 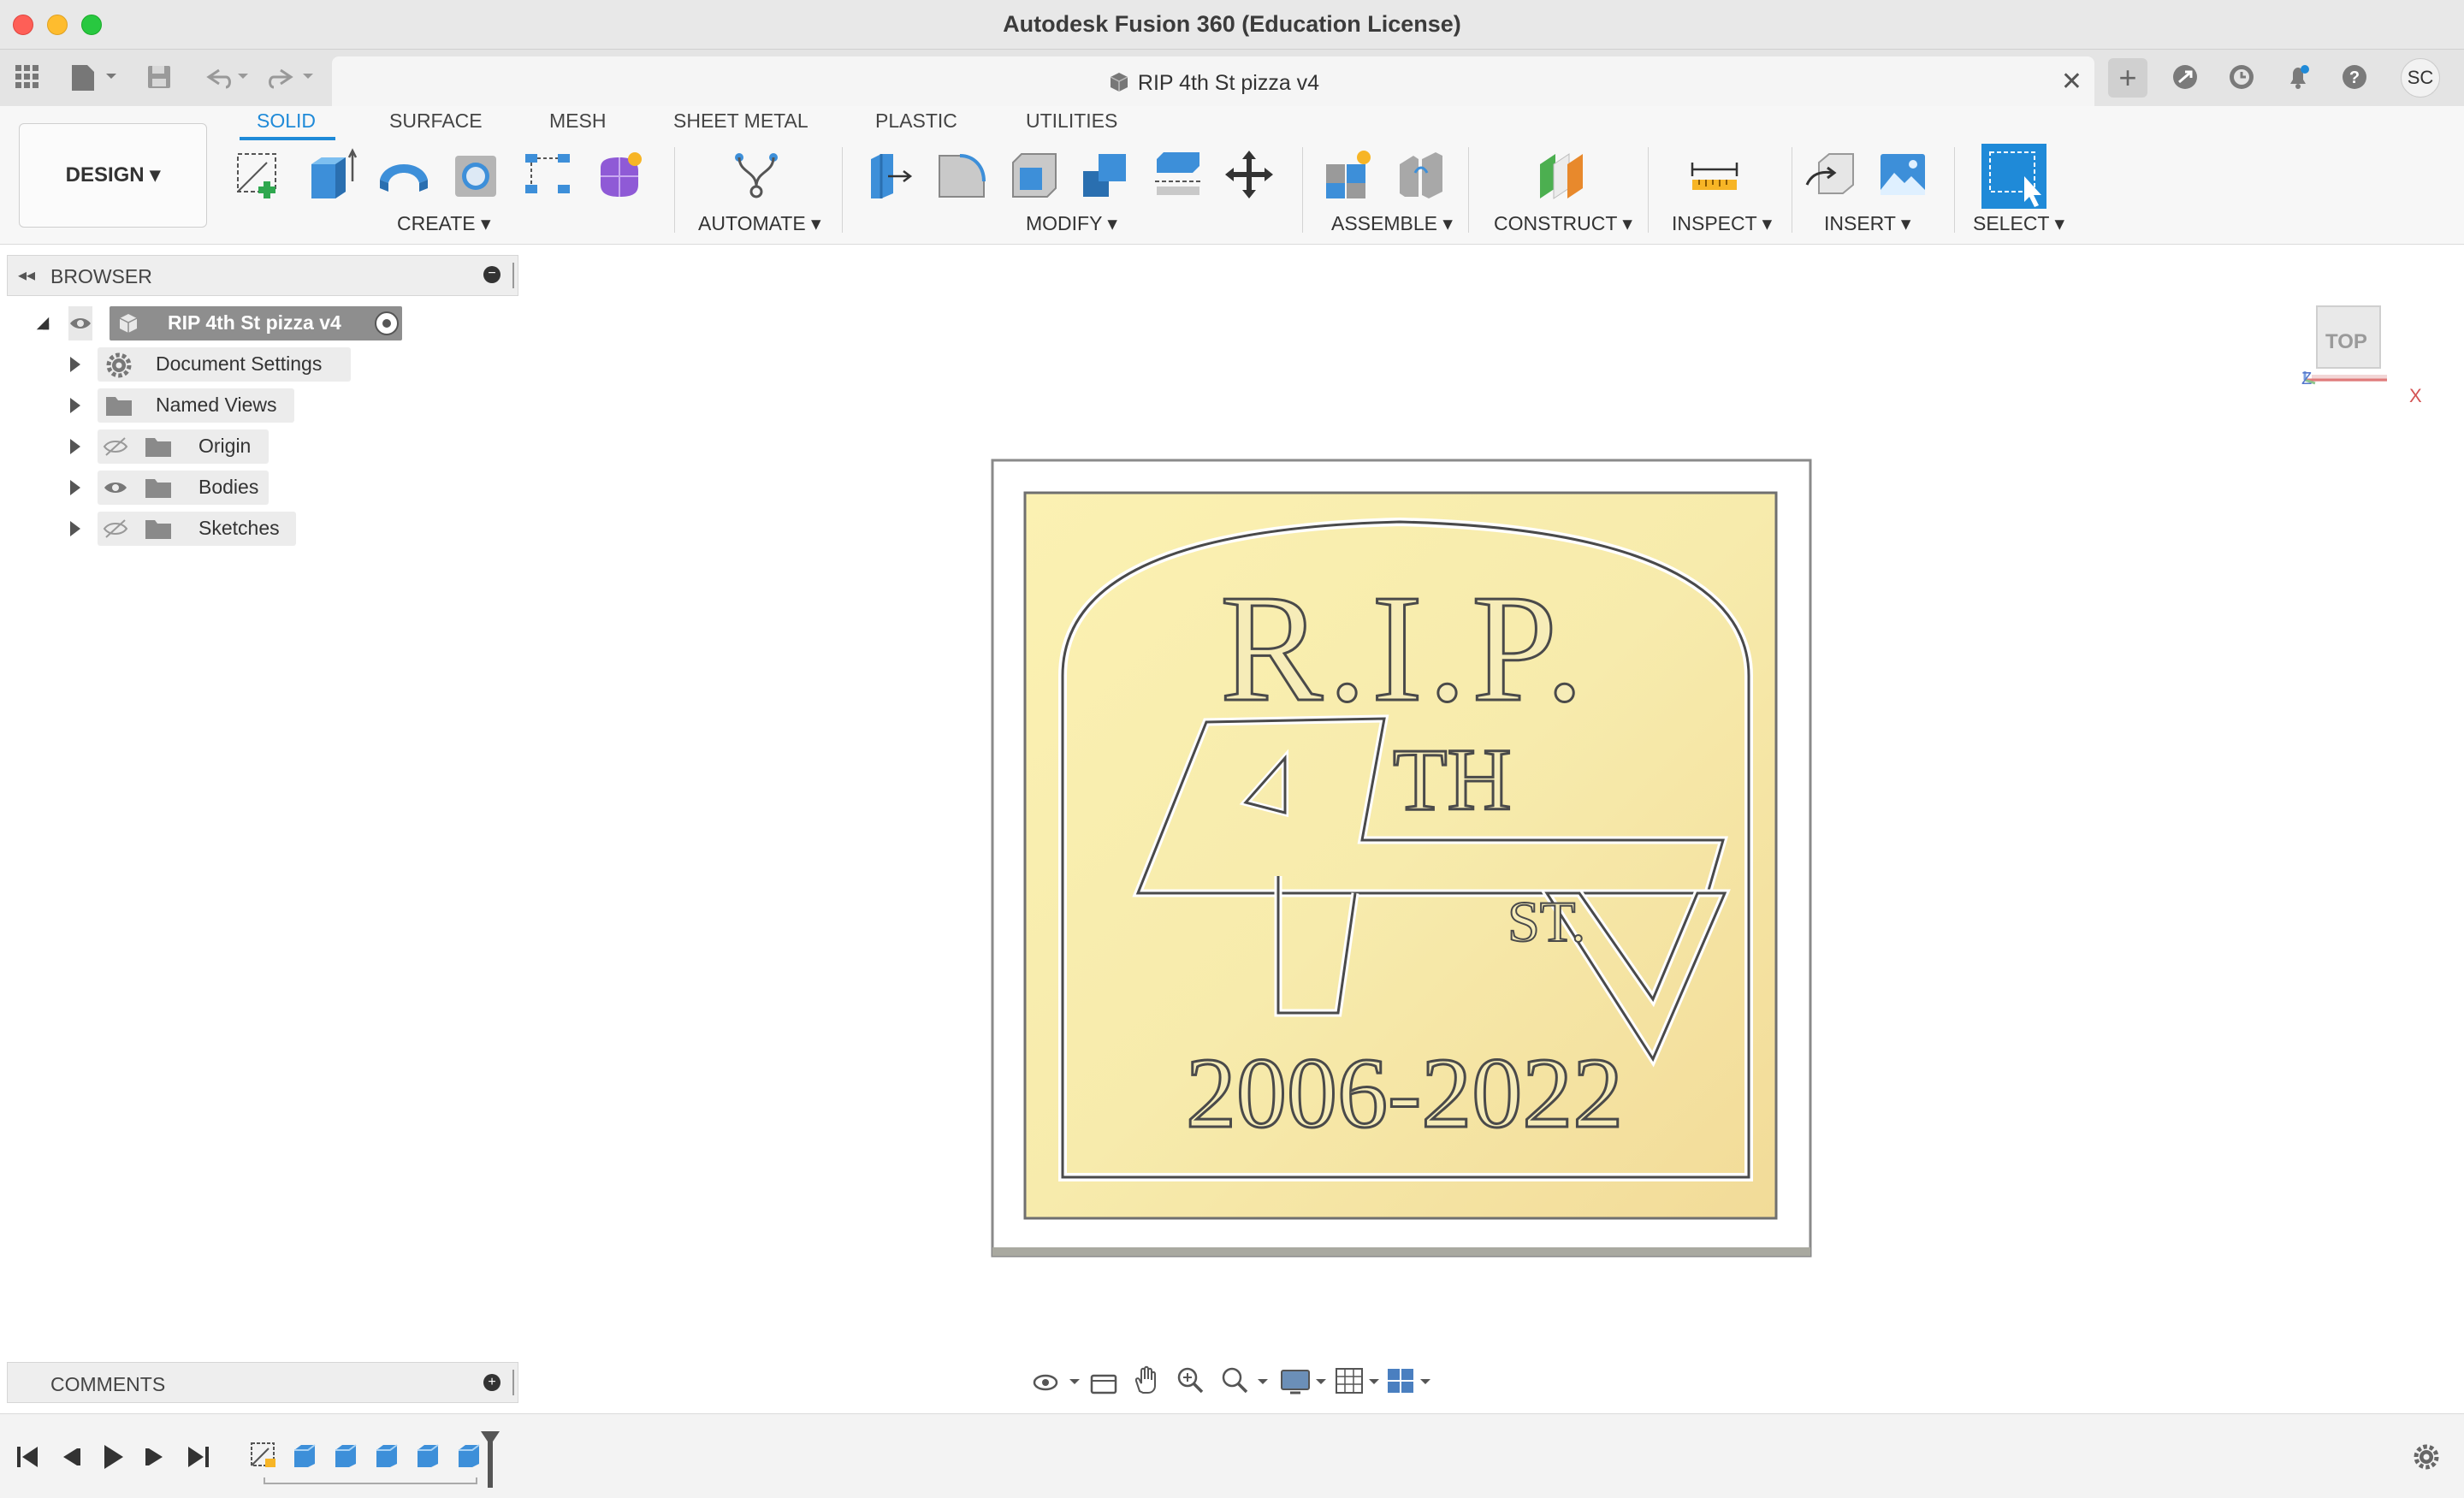 What do you see at coordinates (2365, 355) in the screenshot?
I see `viewcube: TOP X Z` at bounding box center [2365, 355].